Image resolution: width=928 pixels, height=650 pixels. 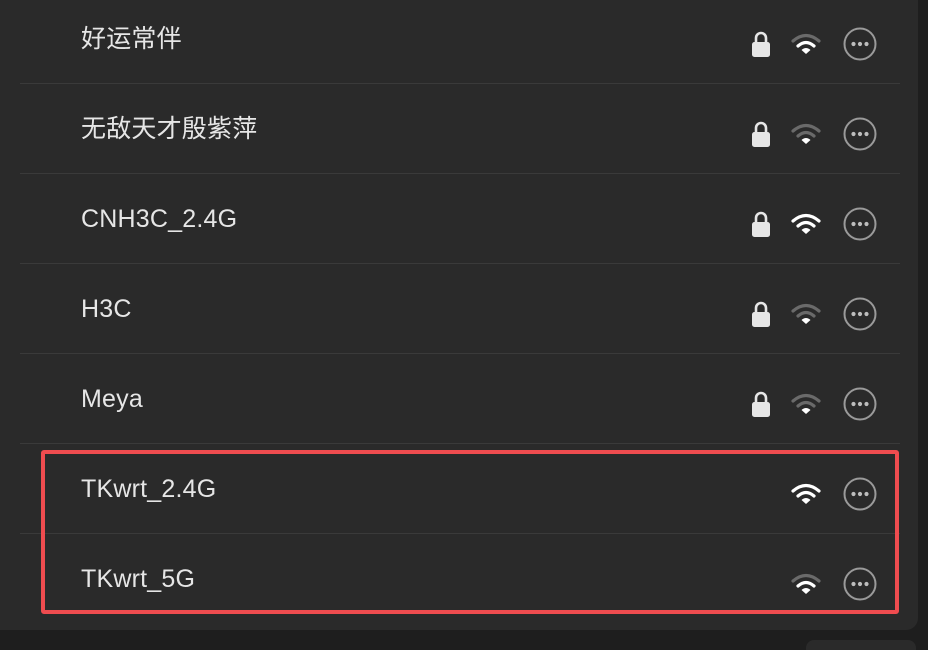 I want to click on panel-corner, so click(x=861, y=645).